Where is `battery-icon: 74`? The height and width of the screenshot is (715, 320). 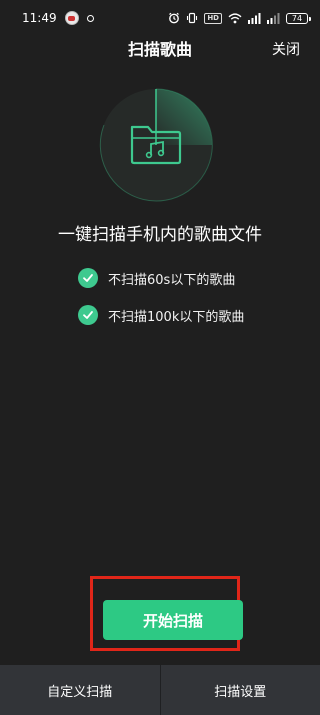
battery-icon: 74 is located at coordinates (298, 18).